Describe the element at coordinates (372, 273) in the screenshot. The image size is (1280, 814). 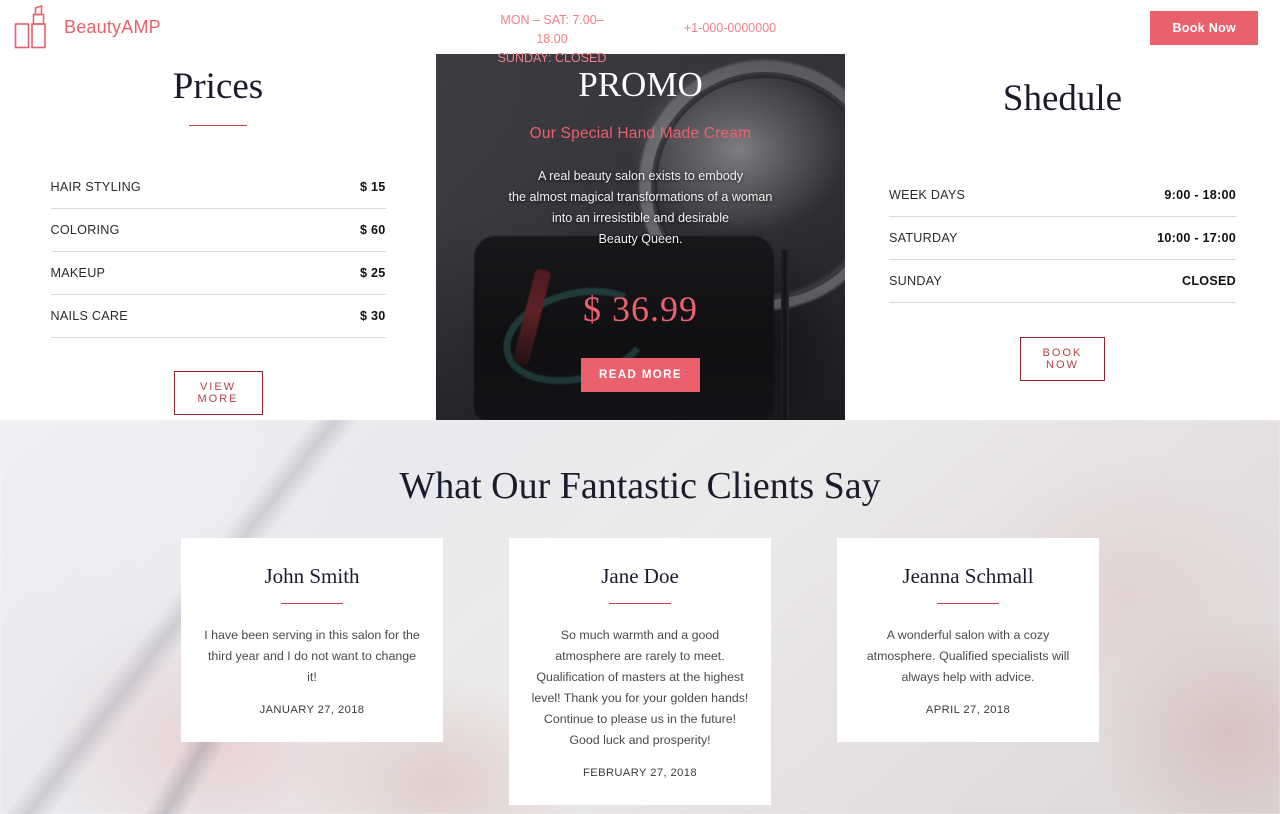
I see `price-value: $ 25` at that location.